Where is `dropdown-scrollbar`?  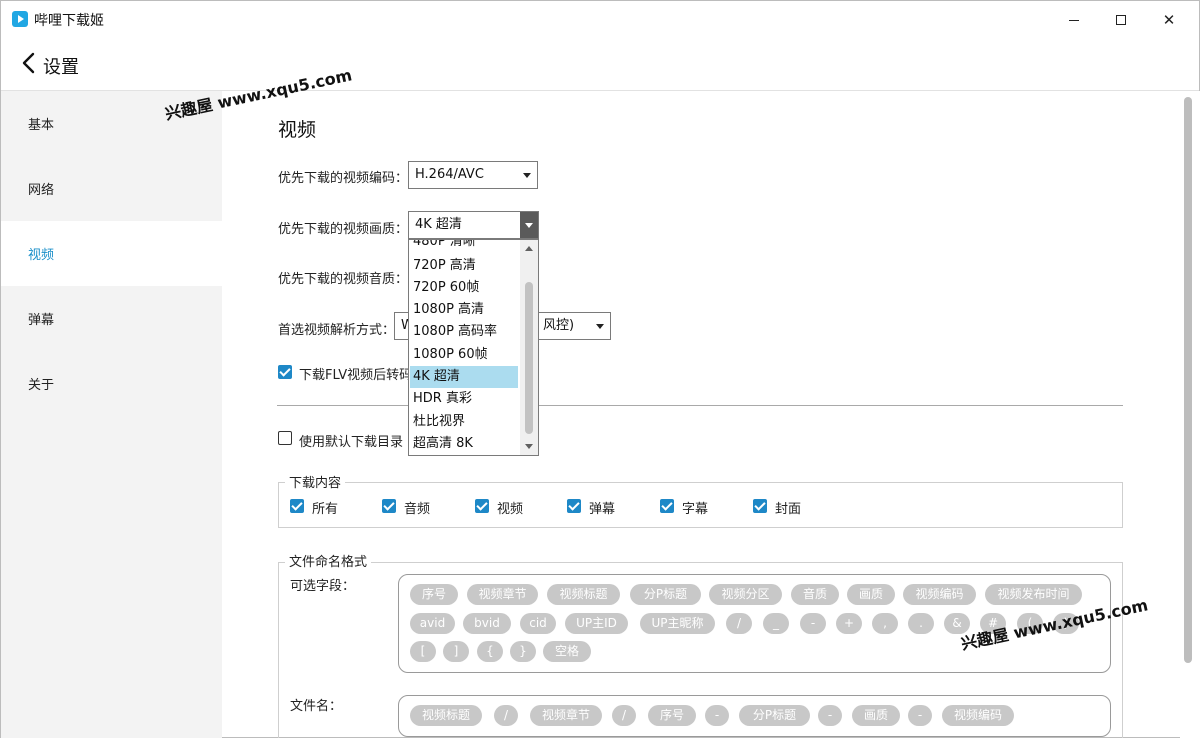 dropdown-scrollbar is located at coordinates (529, 347).